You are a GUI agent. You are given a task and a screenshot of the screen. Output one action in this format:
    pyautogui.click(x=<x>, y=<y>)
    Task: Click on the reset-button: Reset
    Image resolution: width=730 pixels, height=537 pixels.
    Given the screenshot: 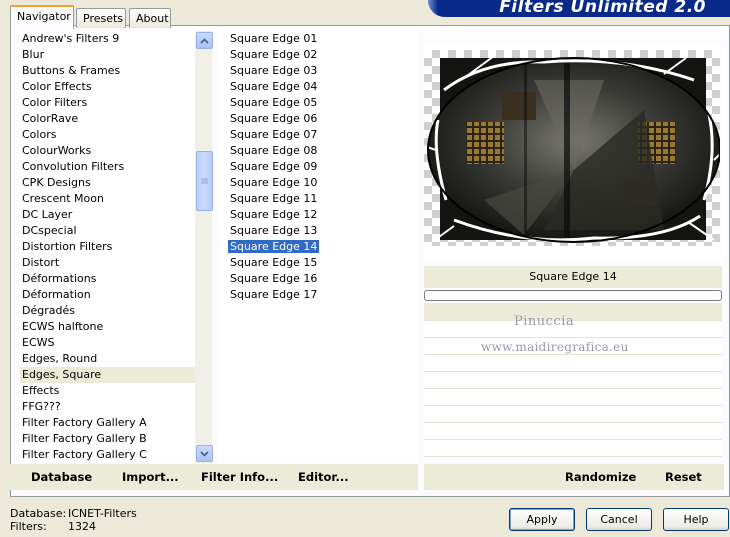 What is the action you would take?
    pyautogui.click(x=683, y=477)
    